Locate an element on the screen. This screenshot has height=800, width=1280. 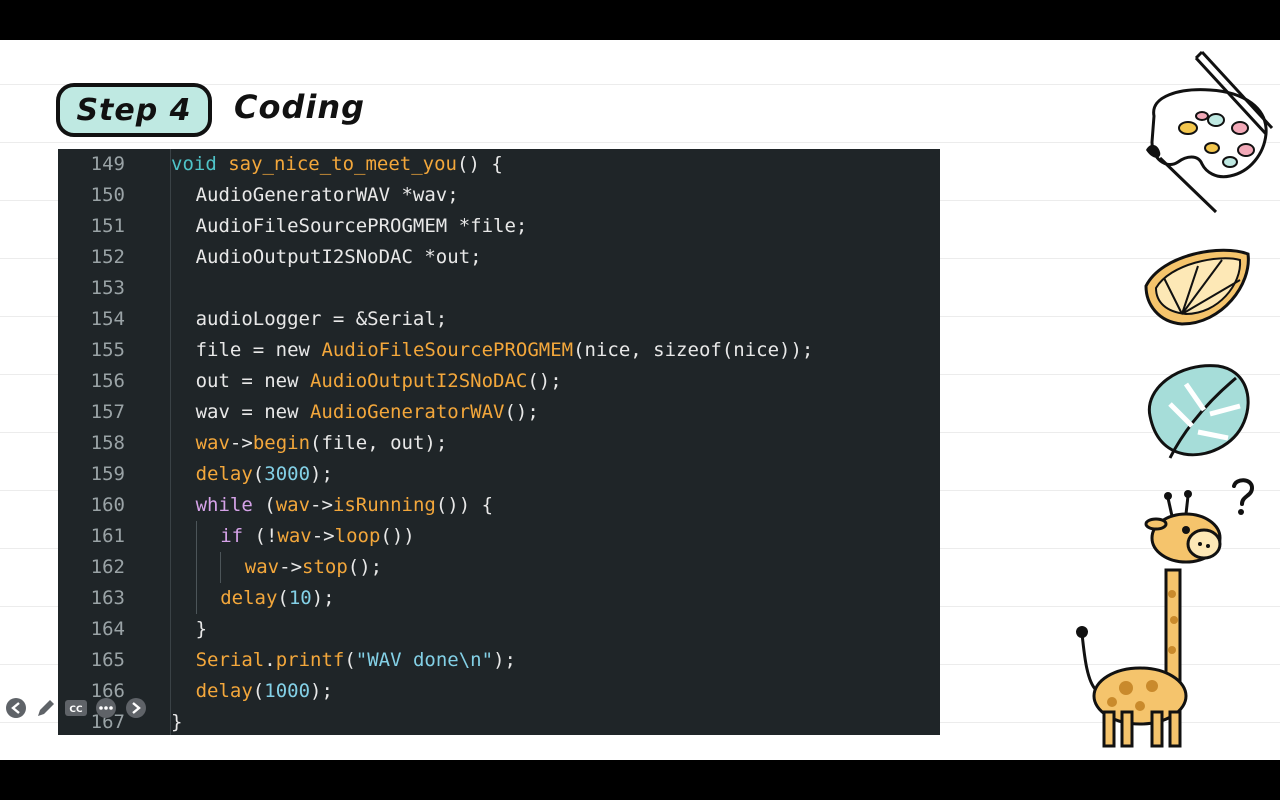
code-text: } is located at coordinates (176, 721).